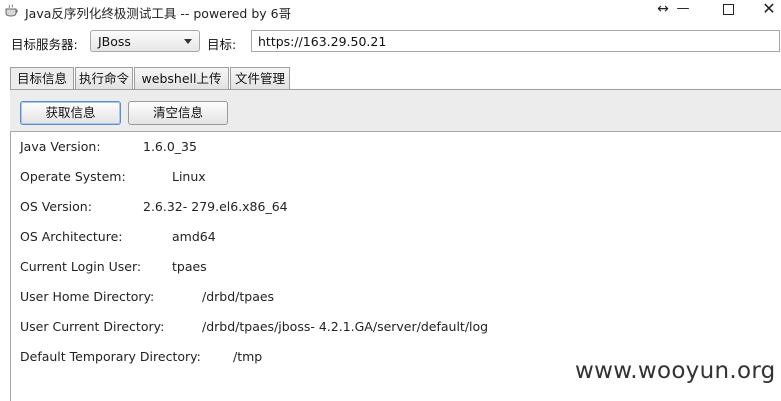 The height and width of the screenshot is (401, 781). Describe the element at coordinates (56, 206) in the screenshot. I see `info-key: OS Version:` at that location.